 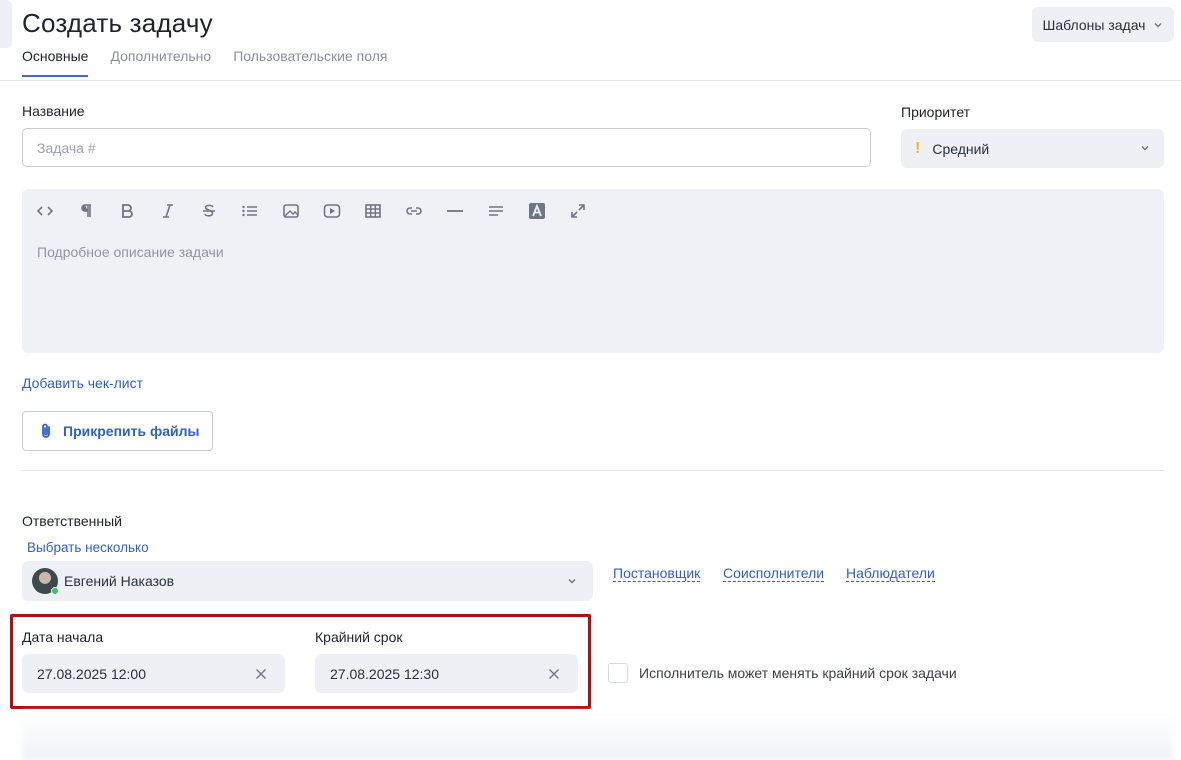 I want to click on task-name-input, so click(x=446, y=147).